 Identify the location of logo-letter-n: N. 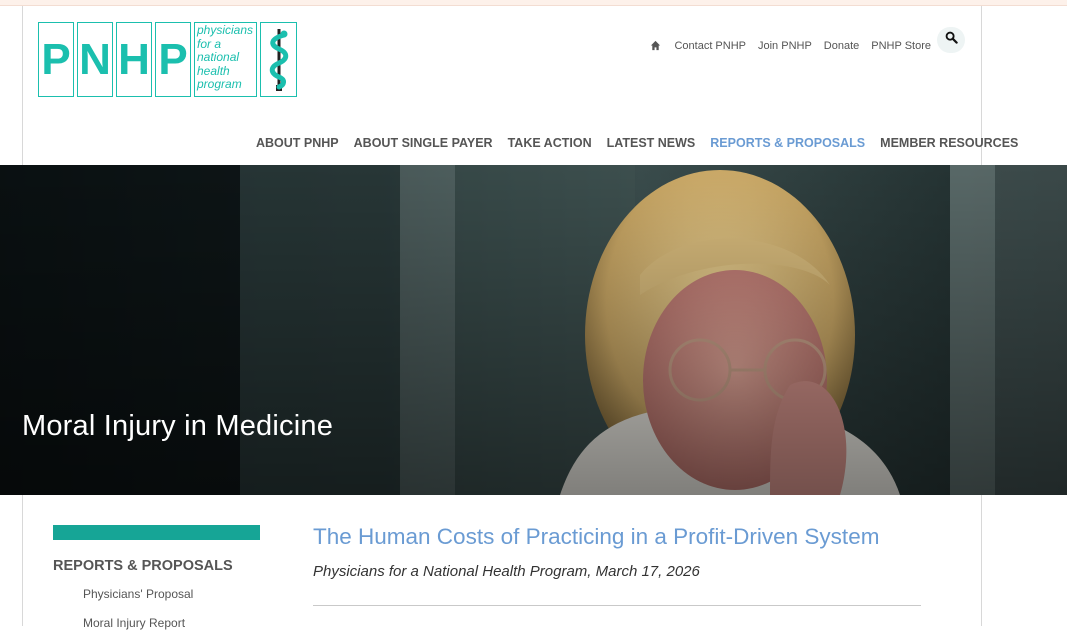
(95, 59).